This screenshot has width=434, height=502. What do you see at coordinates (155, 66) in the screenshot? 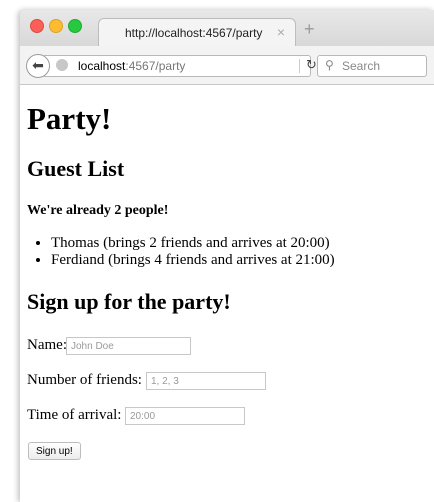
I see `url-path: :4567/party` at bounding box center [155, 66].